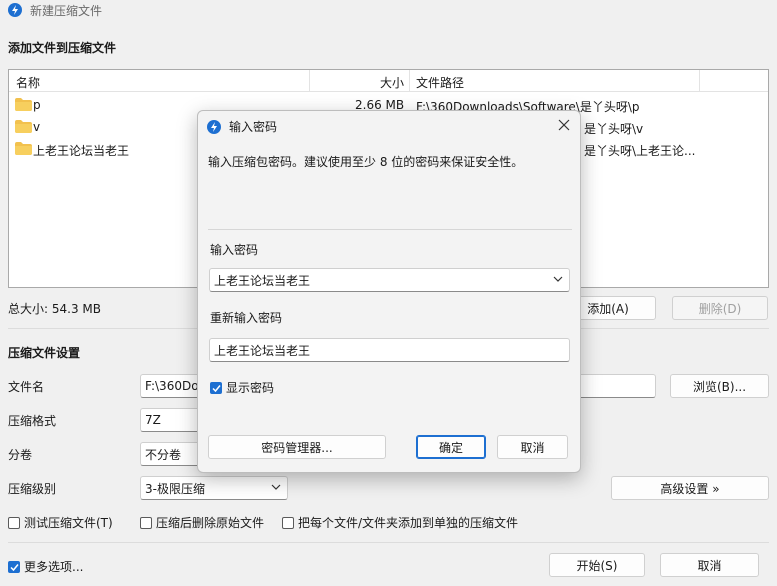 The width and height of the screenshot is (777, 586). I want to click on format-label: 压缩格式, so click(32, 421).